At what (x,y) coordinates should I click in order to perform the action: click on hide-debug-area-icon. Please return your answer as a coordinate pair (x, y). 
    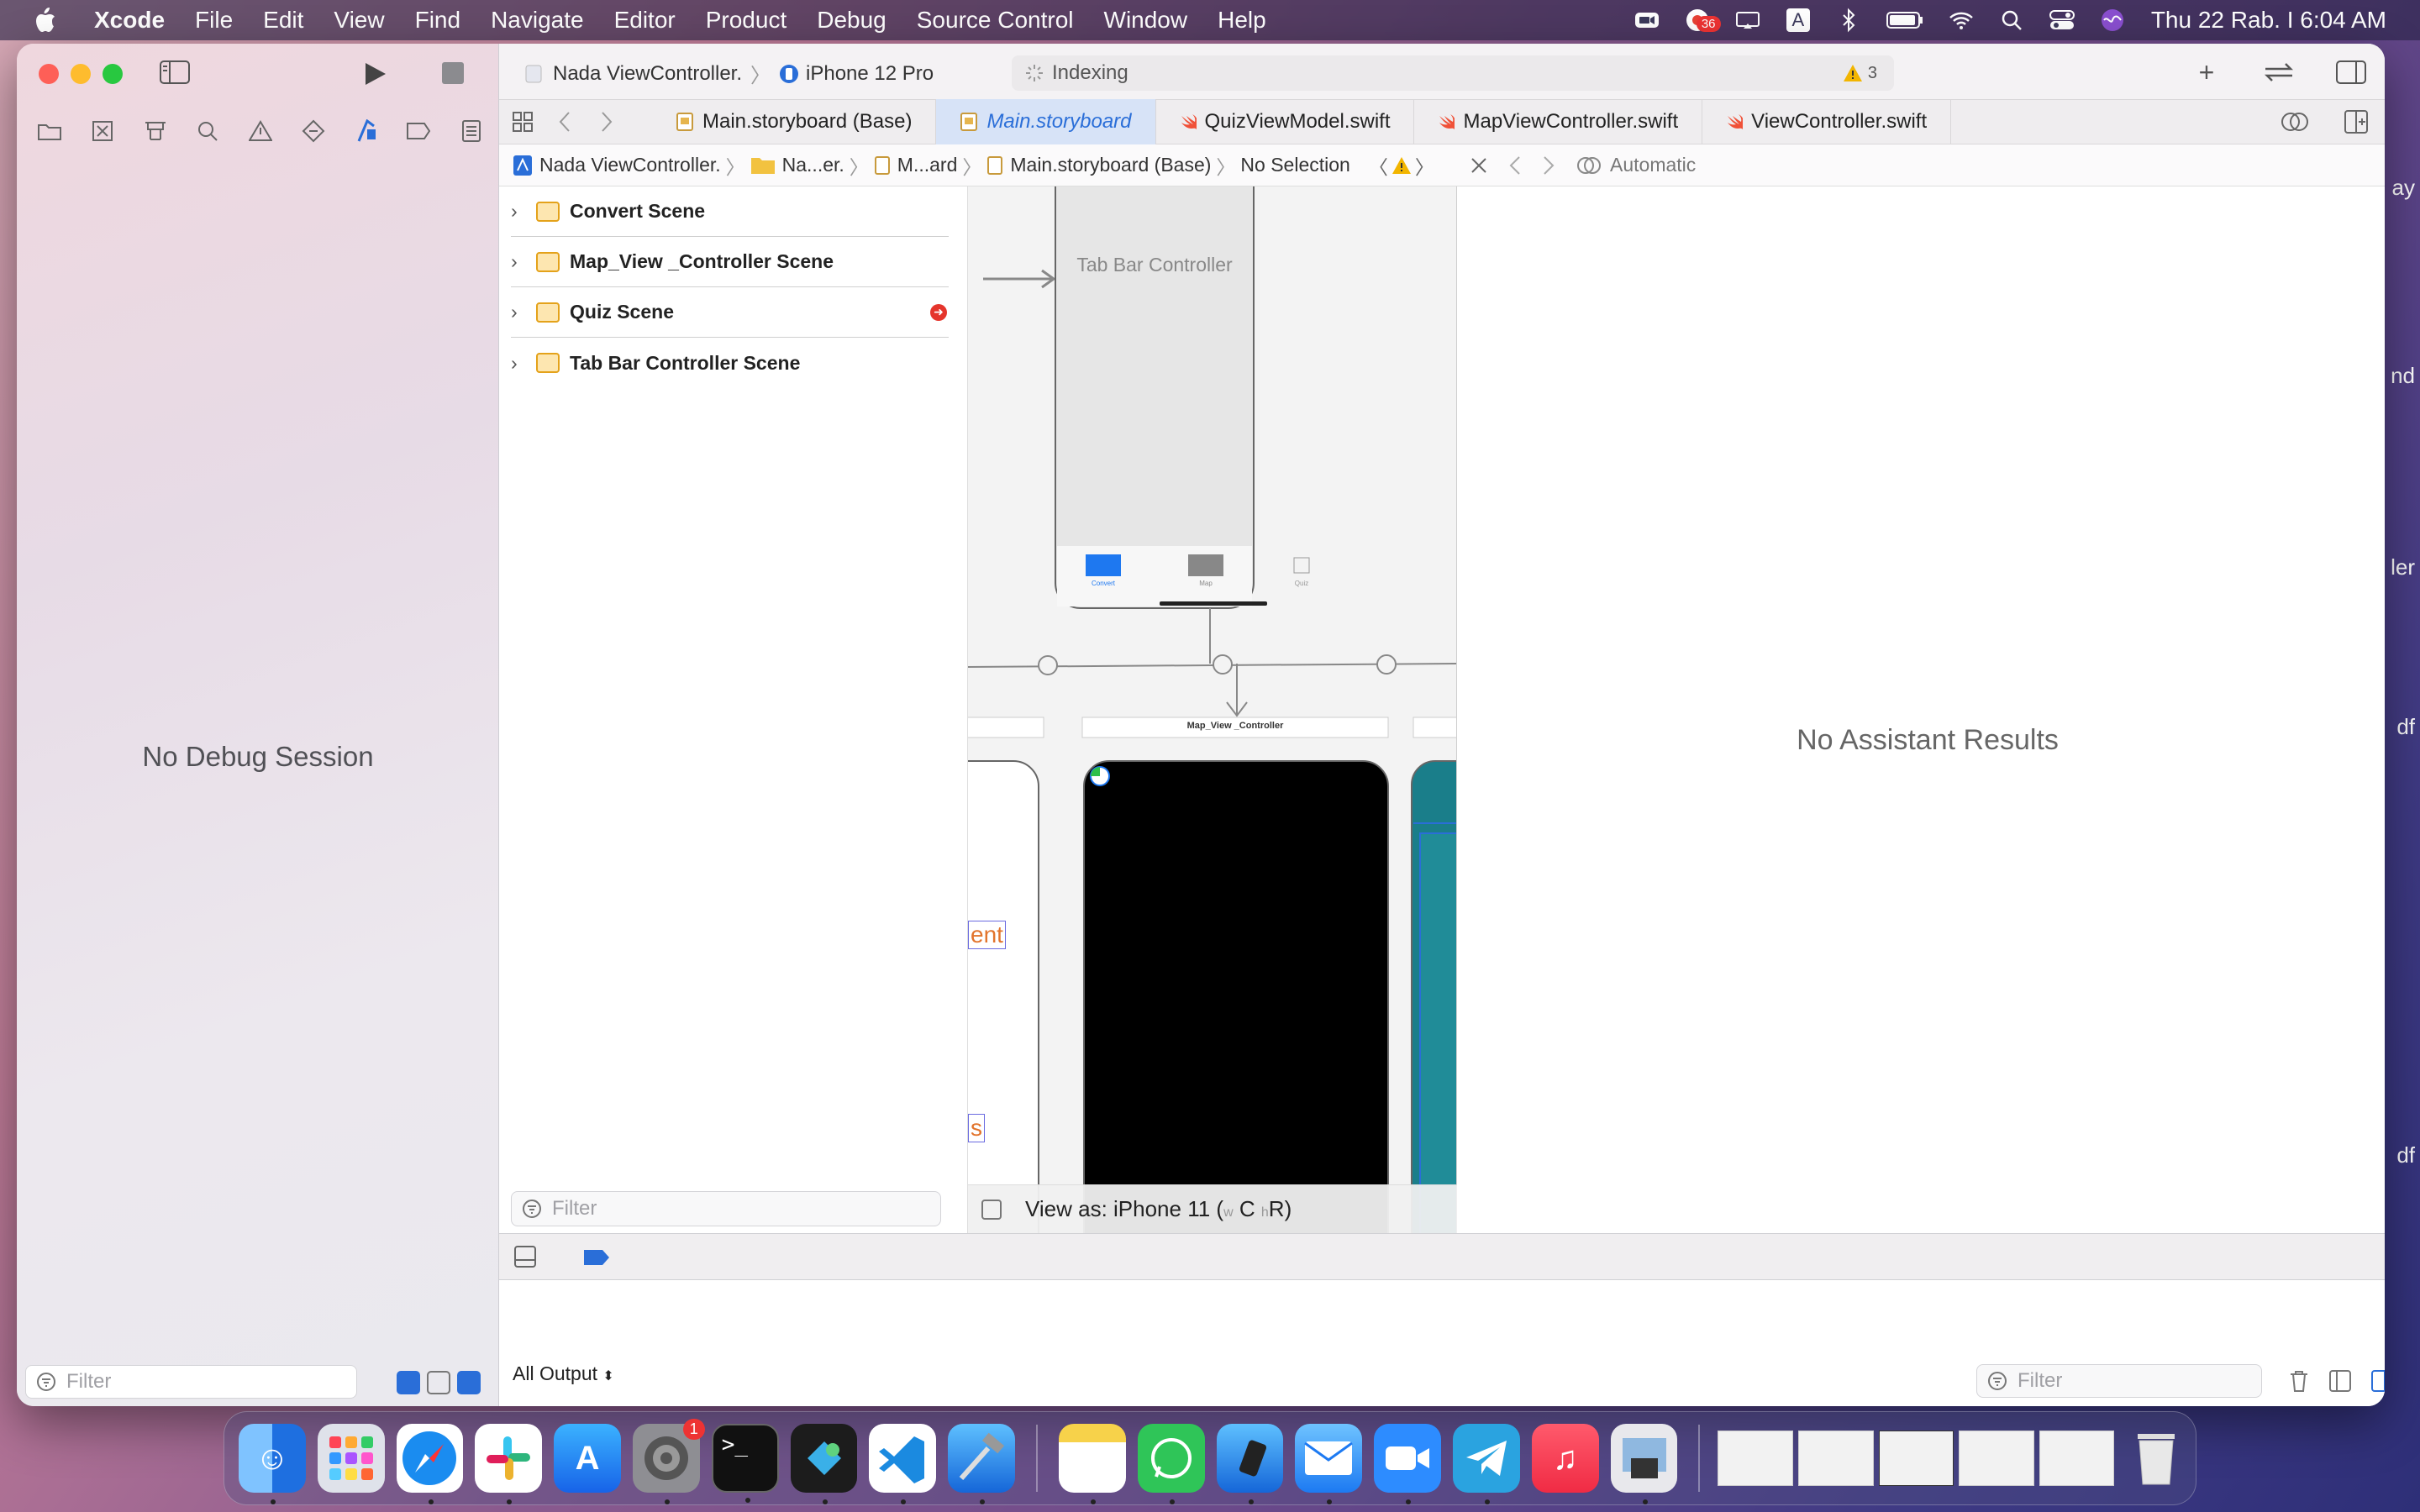
    Looking at the image, I should click on (525, 1257).